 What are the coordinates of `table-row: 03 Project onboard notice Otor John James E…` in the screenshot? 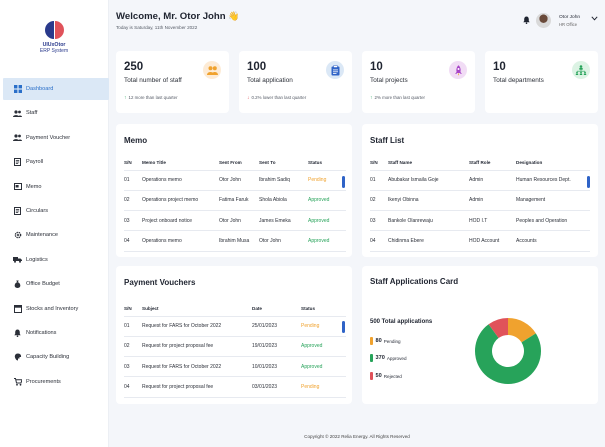 It's located at (235, 221).